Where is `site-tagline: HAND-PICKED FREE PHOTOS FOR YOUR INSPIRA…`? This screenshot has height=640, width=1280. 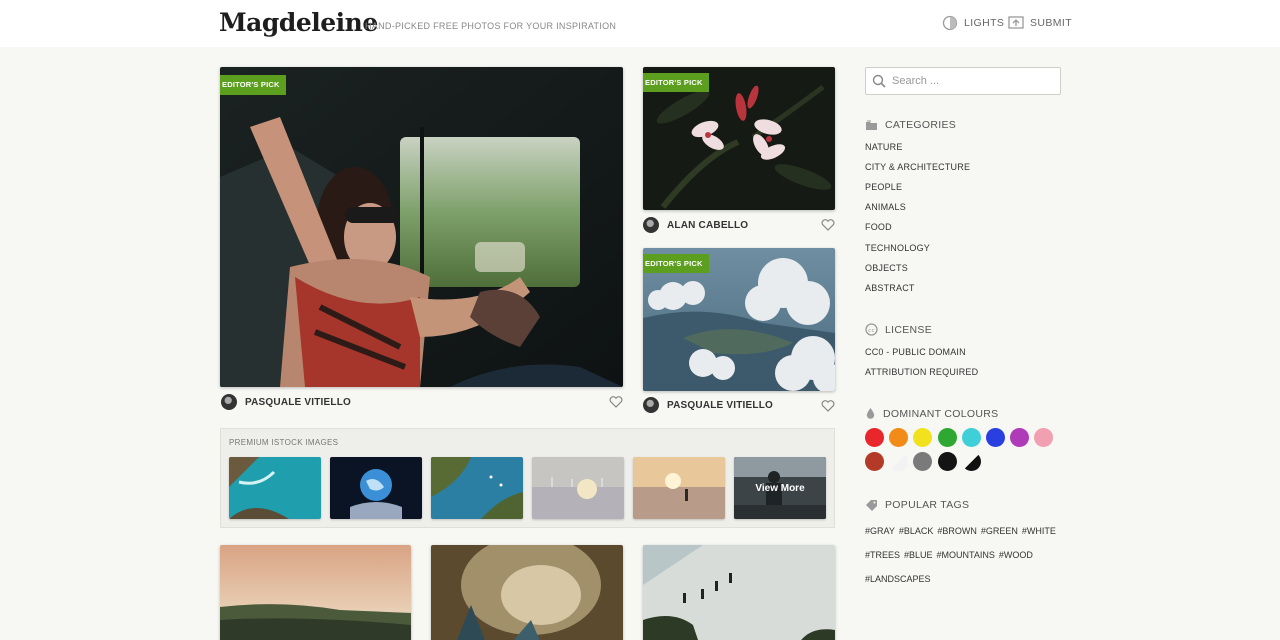 site-tagline: HAND-PICKED FREE PHOTOS FOR YOUR INSPIRA… is located at coordinates (491, 26).